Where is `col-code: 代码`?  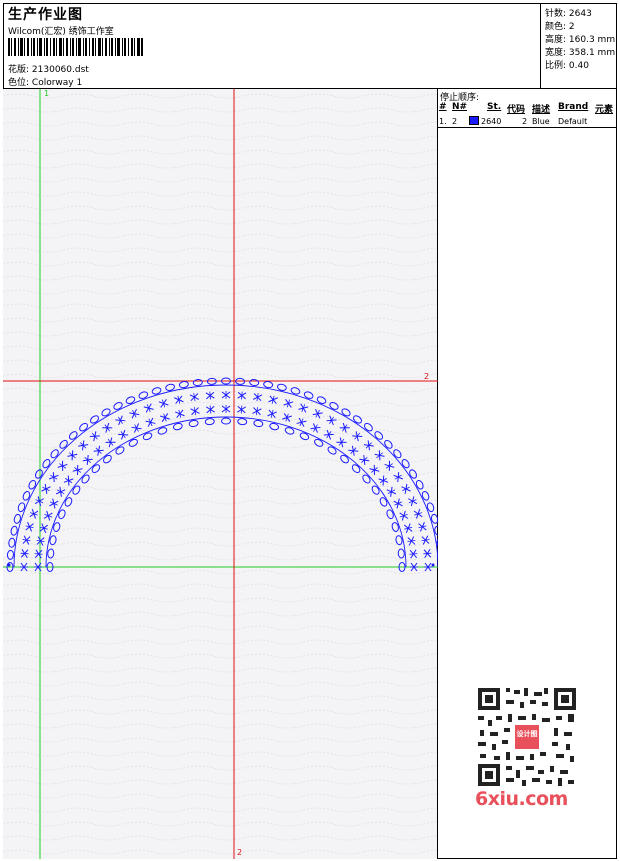
col-code: 代码 is located at coordinates (516, 110).